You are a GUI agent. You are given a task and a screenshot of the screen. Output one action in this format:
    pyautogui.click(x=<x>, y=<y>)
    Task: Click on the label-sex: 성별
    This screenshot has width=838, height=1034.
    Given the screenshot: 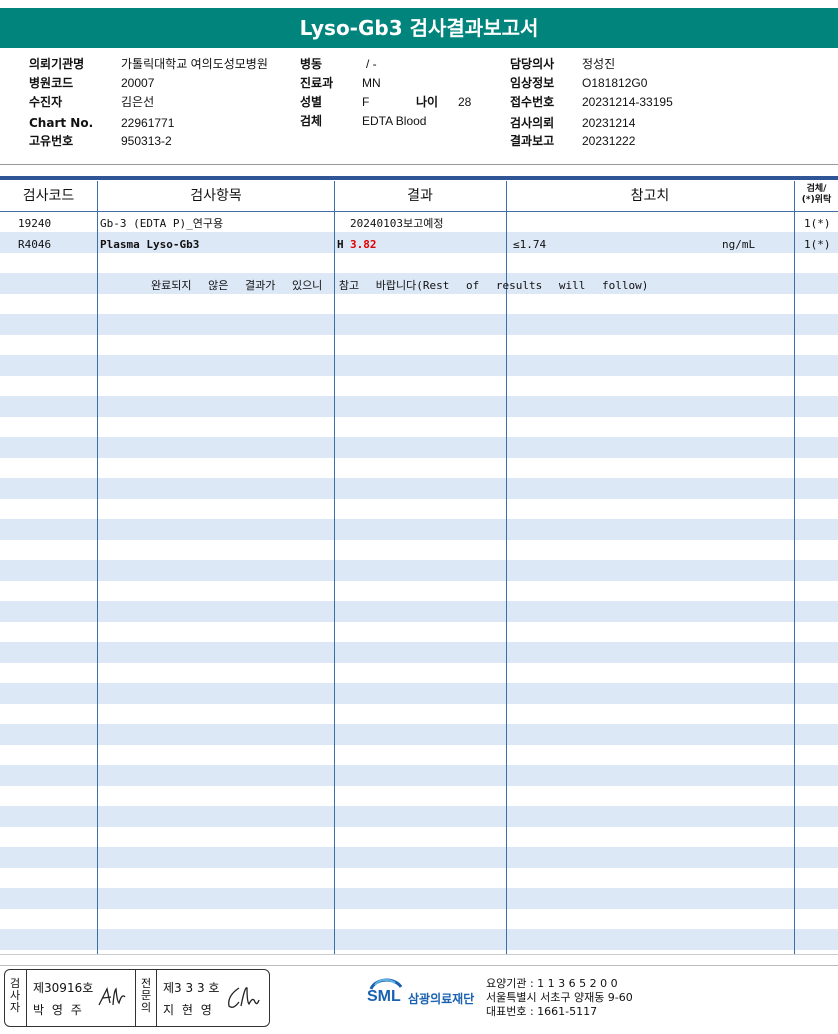 What is the action you would take?
    pyautogui.click(x=311, y=102)
    